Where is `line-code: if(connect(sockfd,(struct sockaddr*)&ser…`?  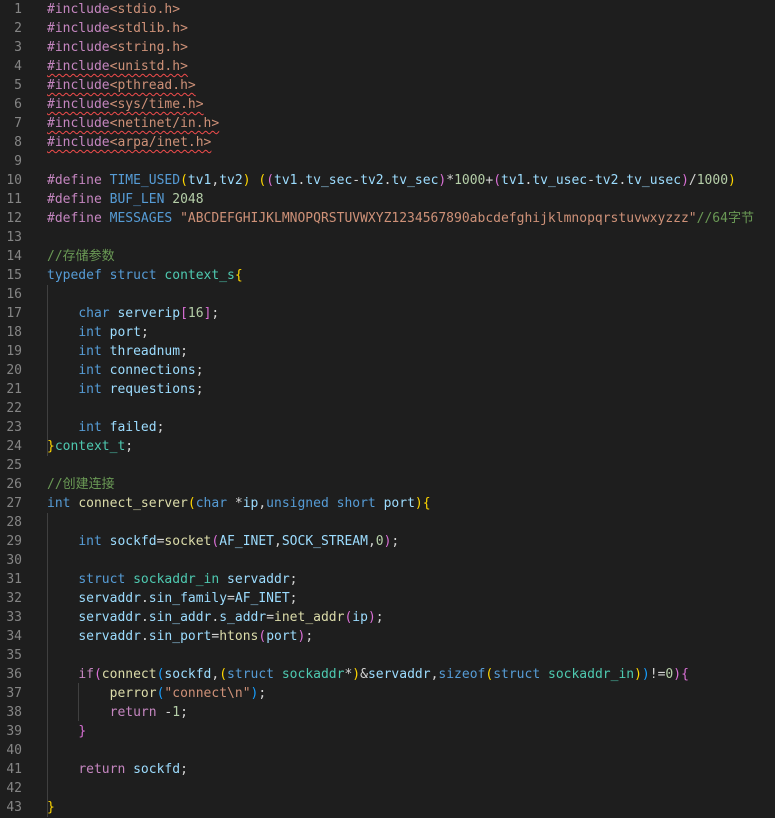 line-code: if(connect(sockfd,(struct sockaddr*)&ser… is located at coordinates (368, 674).